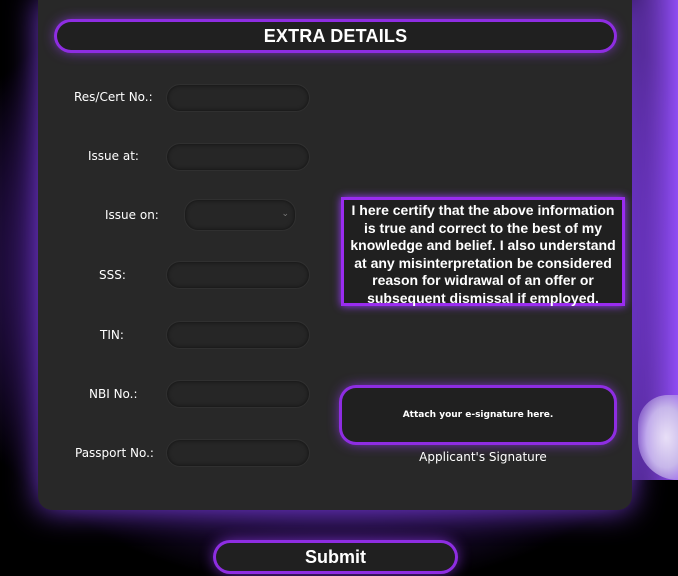 Image resolution: width=678 pixels, height=576 pixels. What do you see at coordinates (238, 98) in the screenshot?
I see `res-cert-input` at bounding box center [238, 98].